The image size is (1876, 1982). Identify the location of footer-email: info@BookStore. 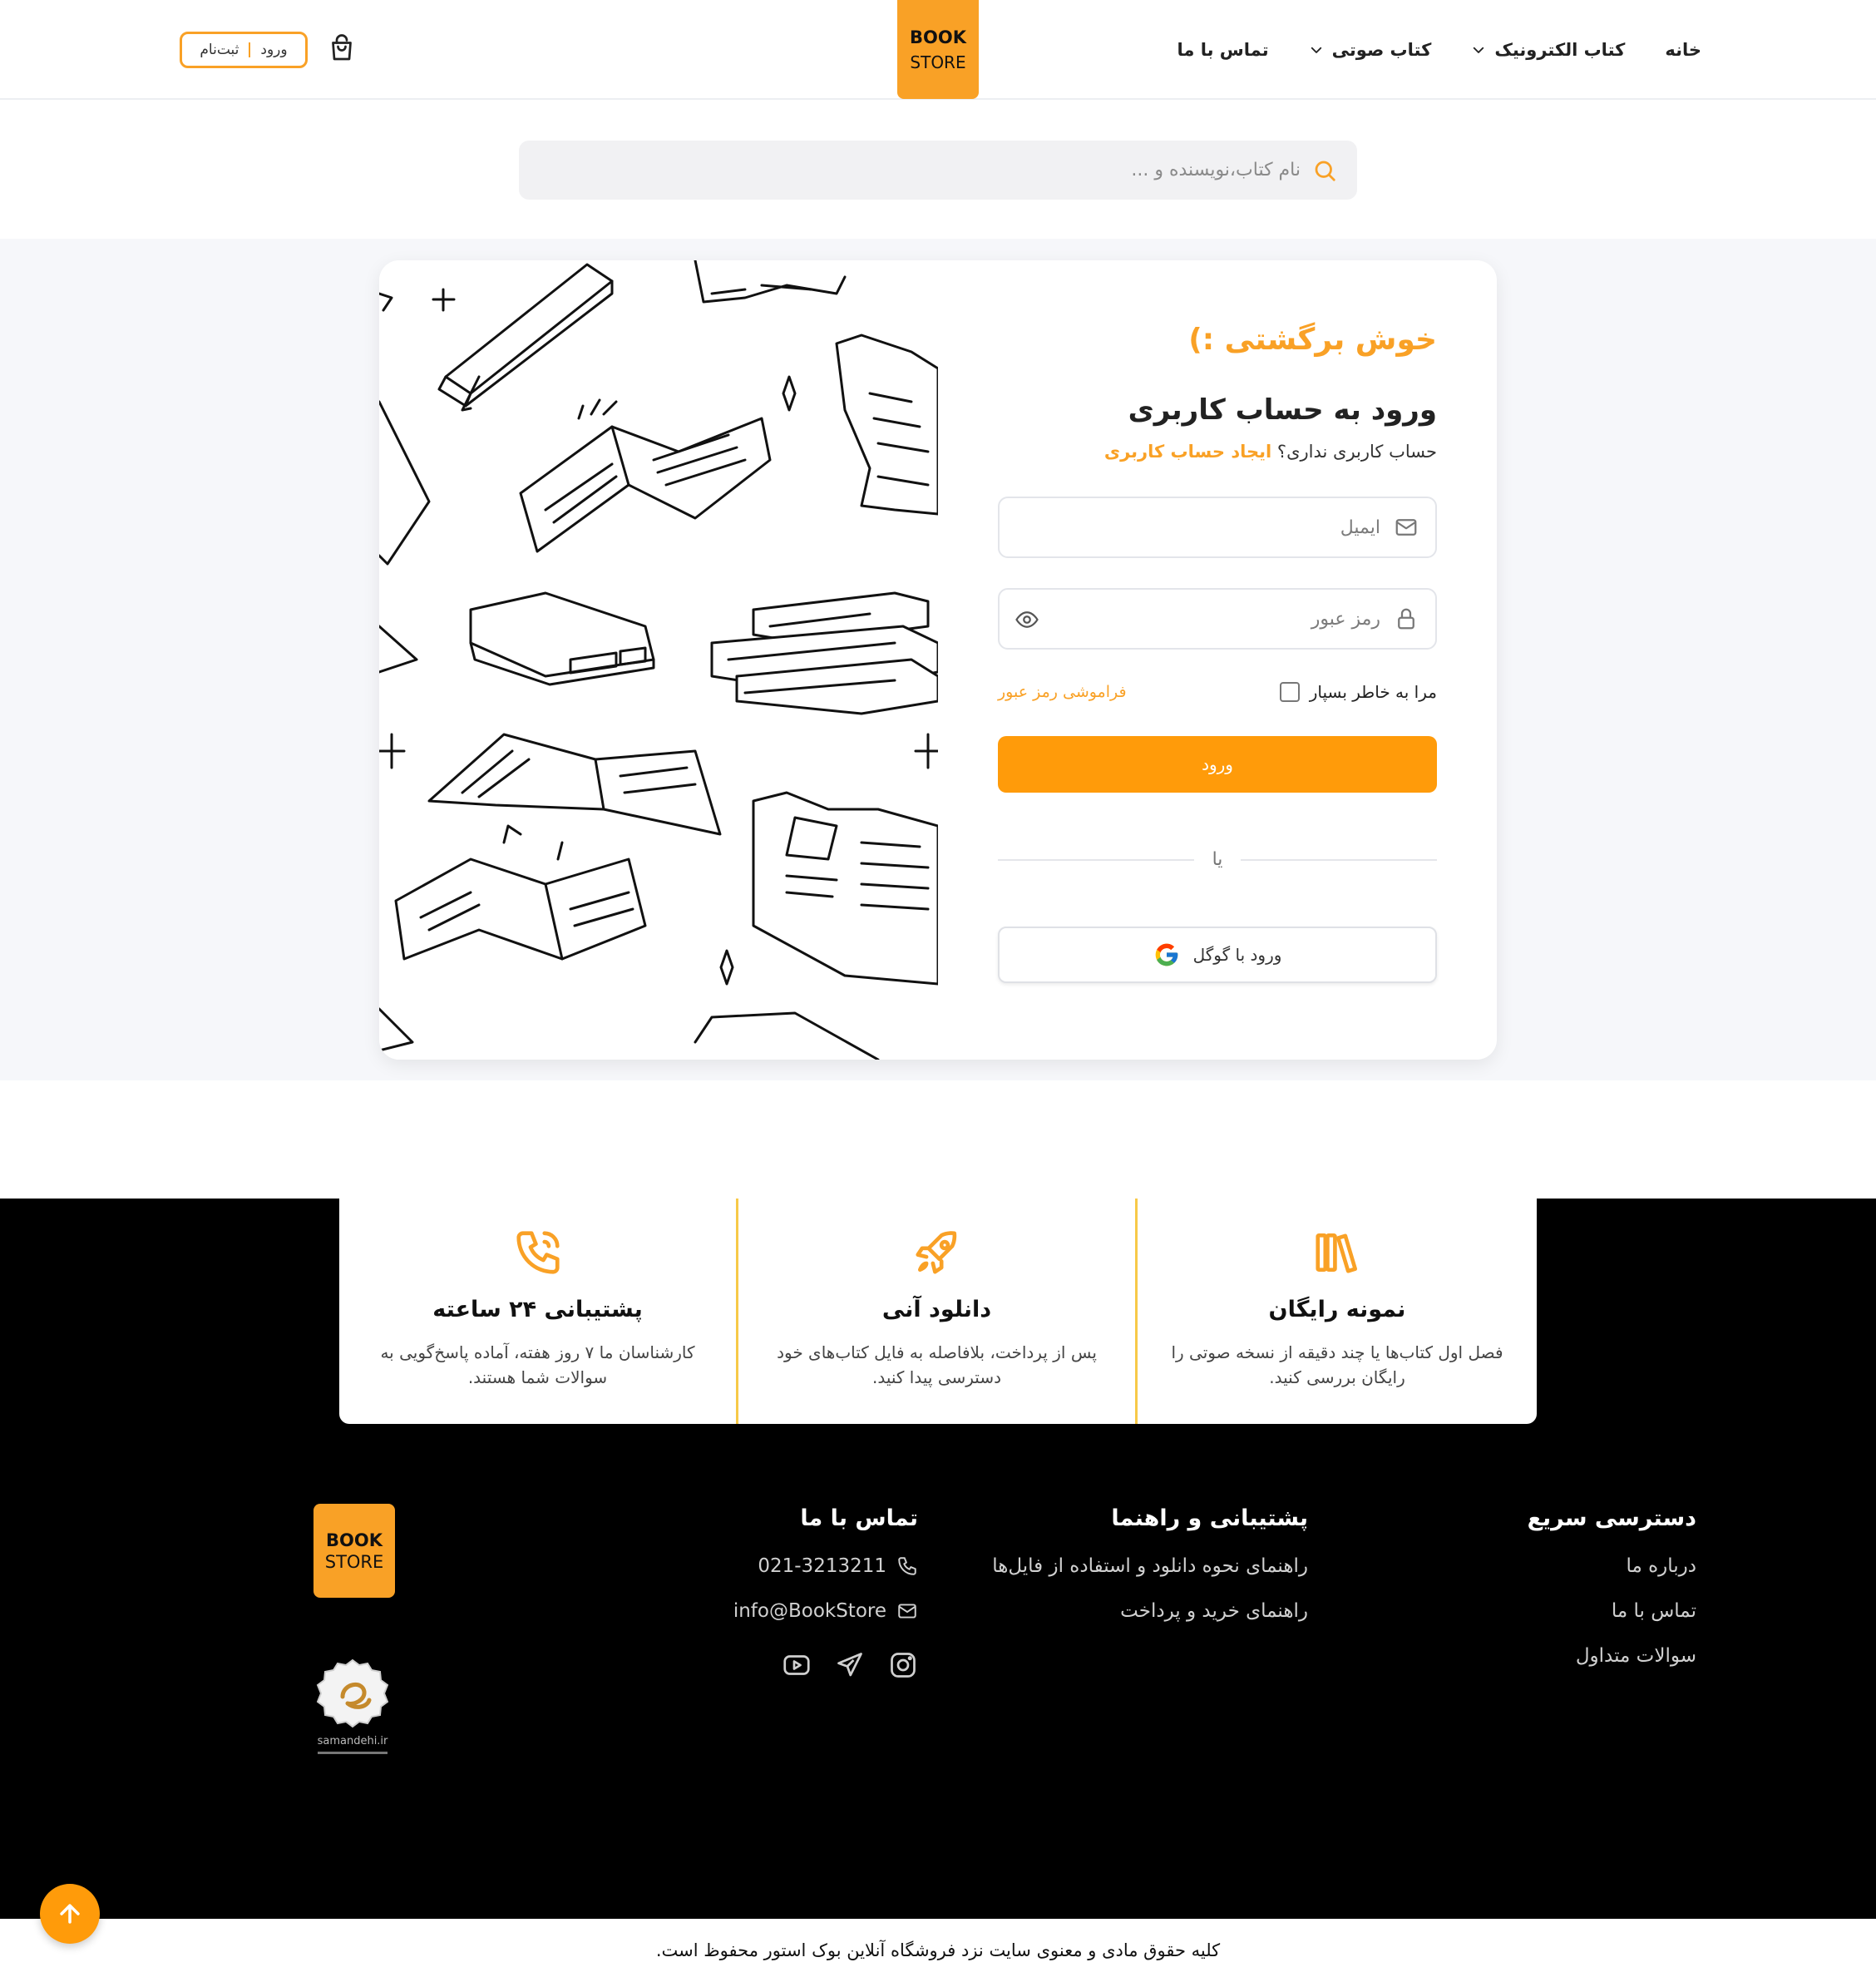
(825, 1611).